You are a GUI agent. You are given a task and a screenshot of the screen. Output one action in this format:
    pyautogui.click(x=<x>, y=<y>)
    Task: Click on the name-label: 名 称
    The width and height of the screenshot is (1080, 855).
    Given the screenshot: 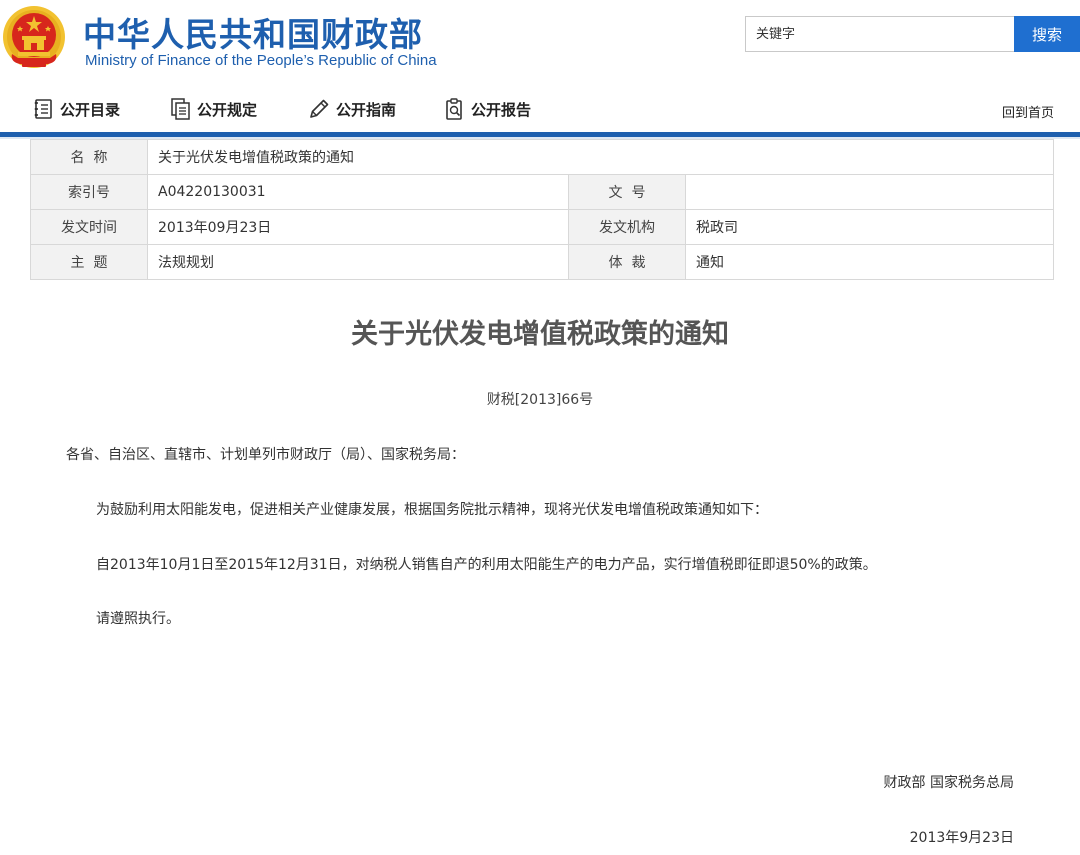 What is the action you would take?
    pyautogui.click(x=89, y=157)
    